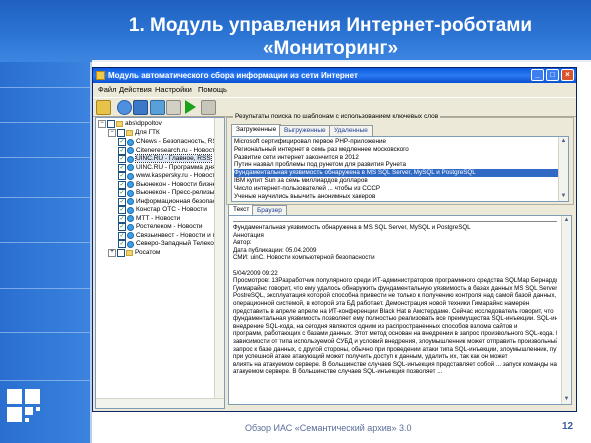 This screenshot has height=443, width=591. Describe the element at coordinates (173, 89) in the screenshot. I see `menu-settings: Настройки` at that location.